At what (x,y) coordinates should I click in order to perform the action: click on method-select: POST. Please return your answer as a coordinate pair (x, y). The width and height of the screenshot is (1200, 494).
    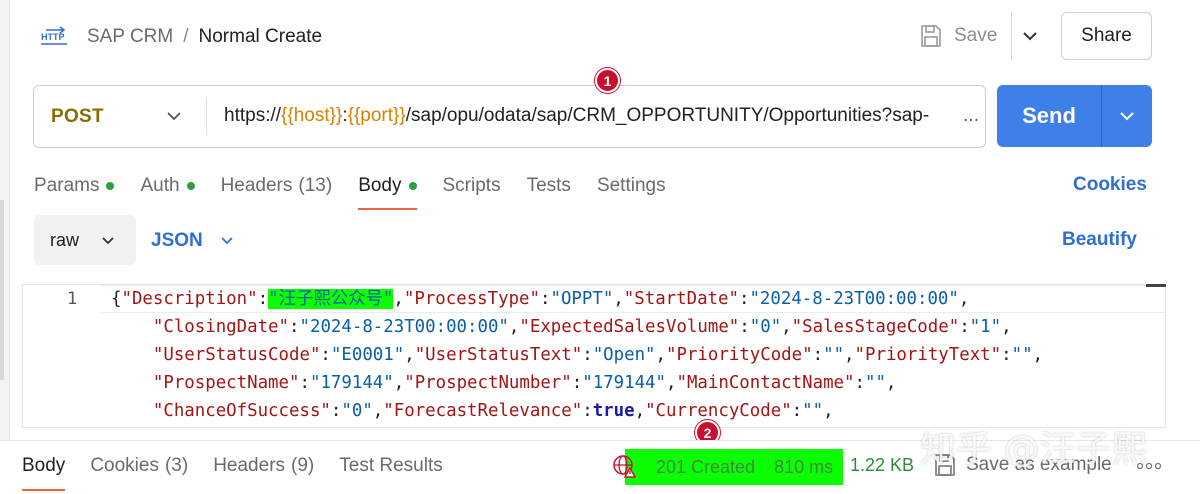
    Looking at the image, I should click on (120, 116).